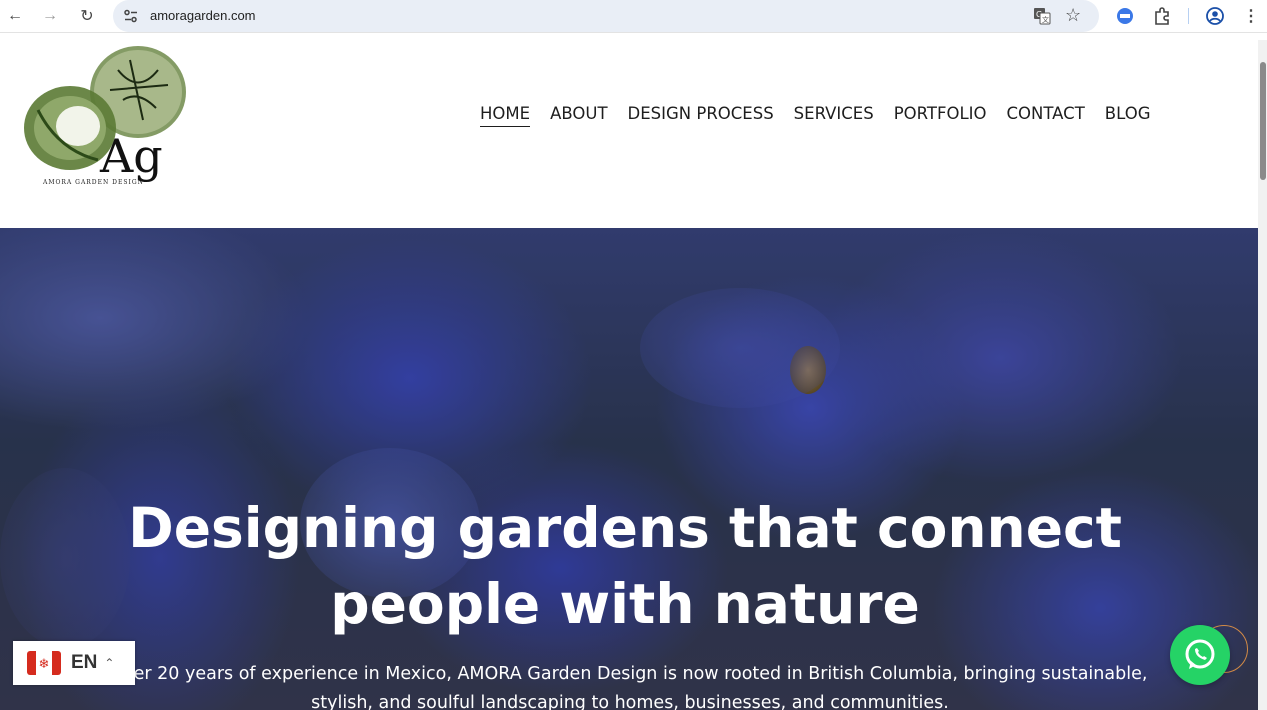 The height and width of the screenshot is (710, 1267). I want to click on toolbar-divider, so click(1188, 16).